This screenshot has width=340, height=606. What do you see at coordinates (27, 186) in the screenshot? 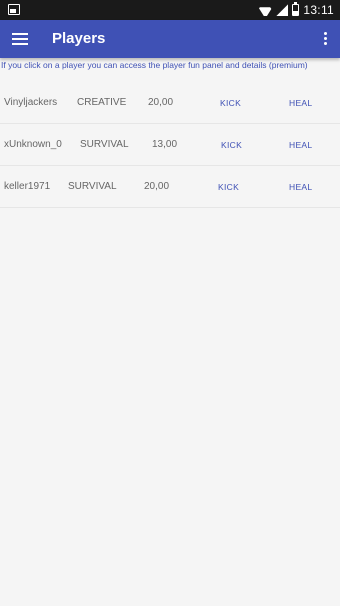
I see `player-name: keller1971` at bounding box center [27, 186].